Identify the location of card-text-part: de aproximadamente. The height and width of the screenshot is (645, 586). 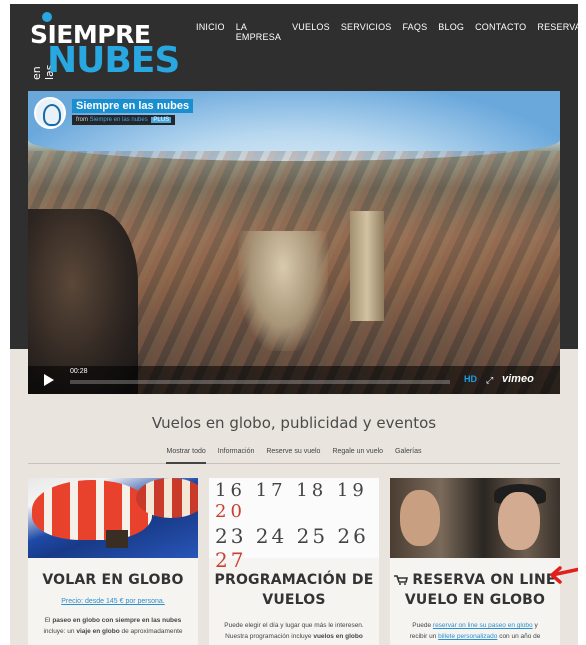
(151, 631).